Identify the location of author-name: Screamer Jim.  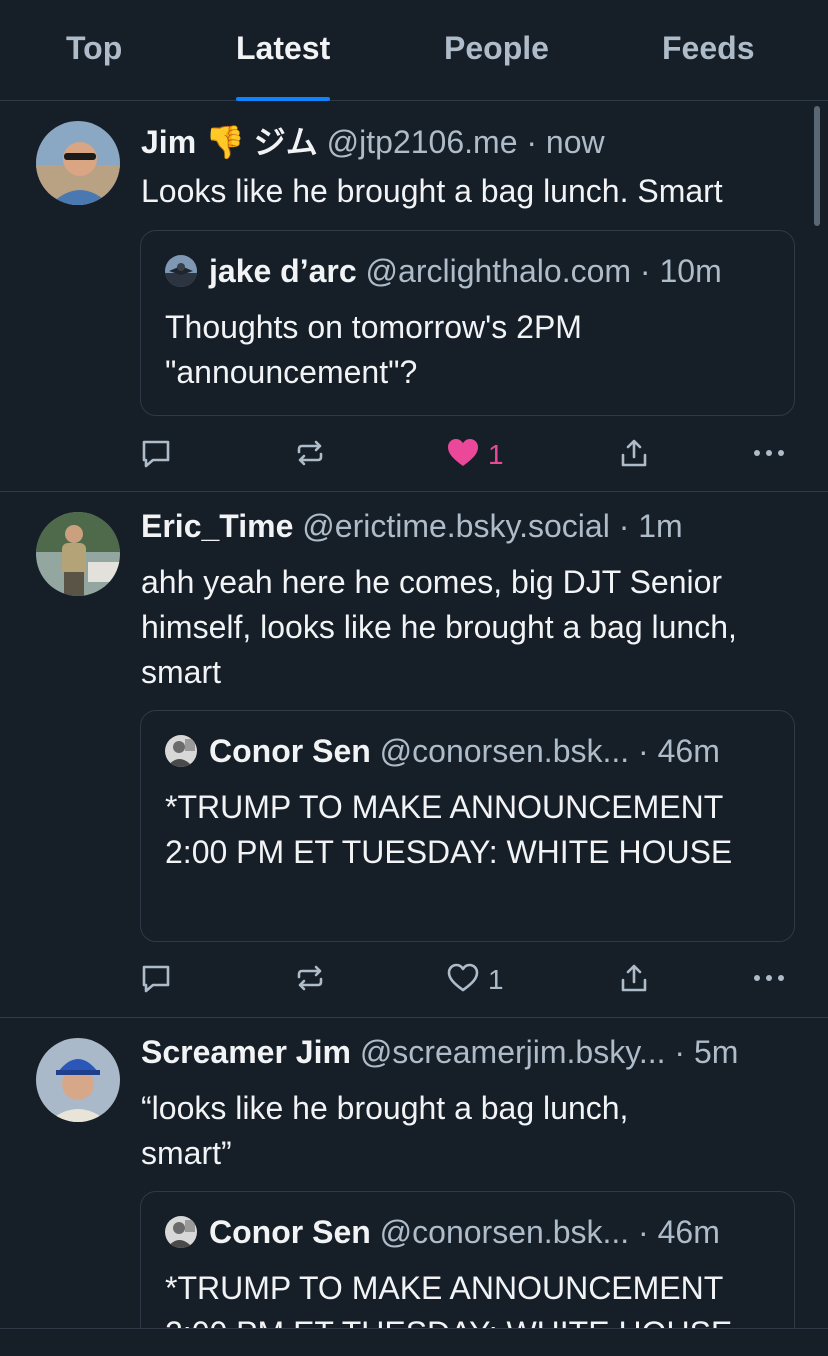
(246, 1052).